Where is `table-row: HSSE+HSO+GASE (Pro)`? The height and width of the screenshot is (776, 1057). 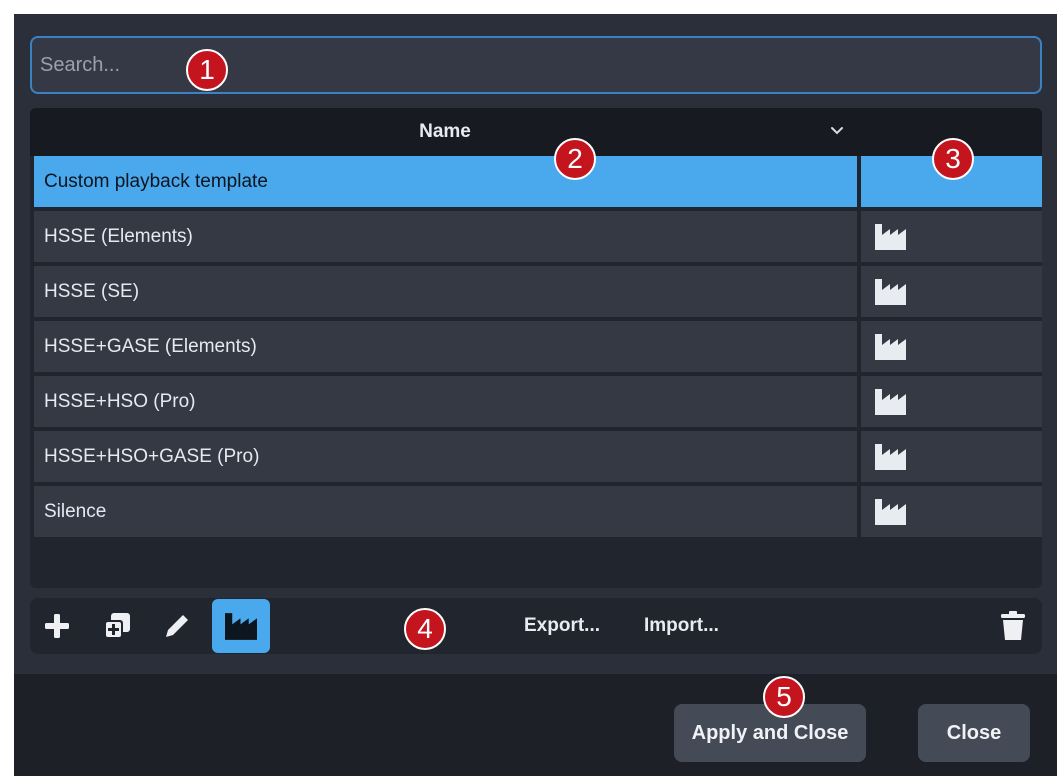
table-row: HSSE+HSO+GASE (Pro) is located at coordinates (538, 456).